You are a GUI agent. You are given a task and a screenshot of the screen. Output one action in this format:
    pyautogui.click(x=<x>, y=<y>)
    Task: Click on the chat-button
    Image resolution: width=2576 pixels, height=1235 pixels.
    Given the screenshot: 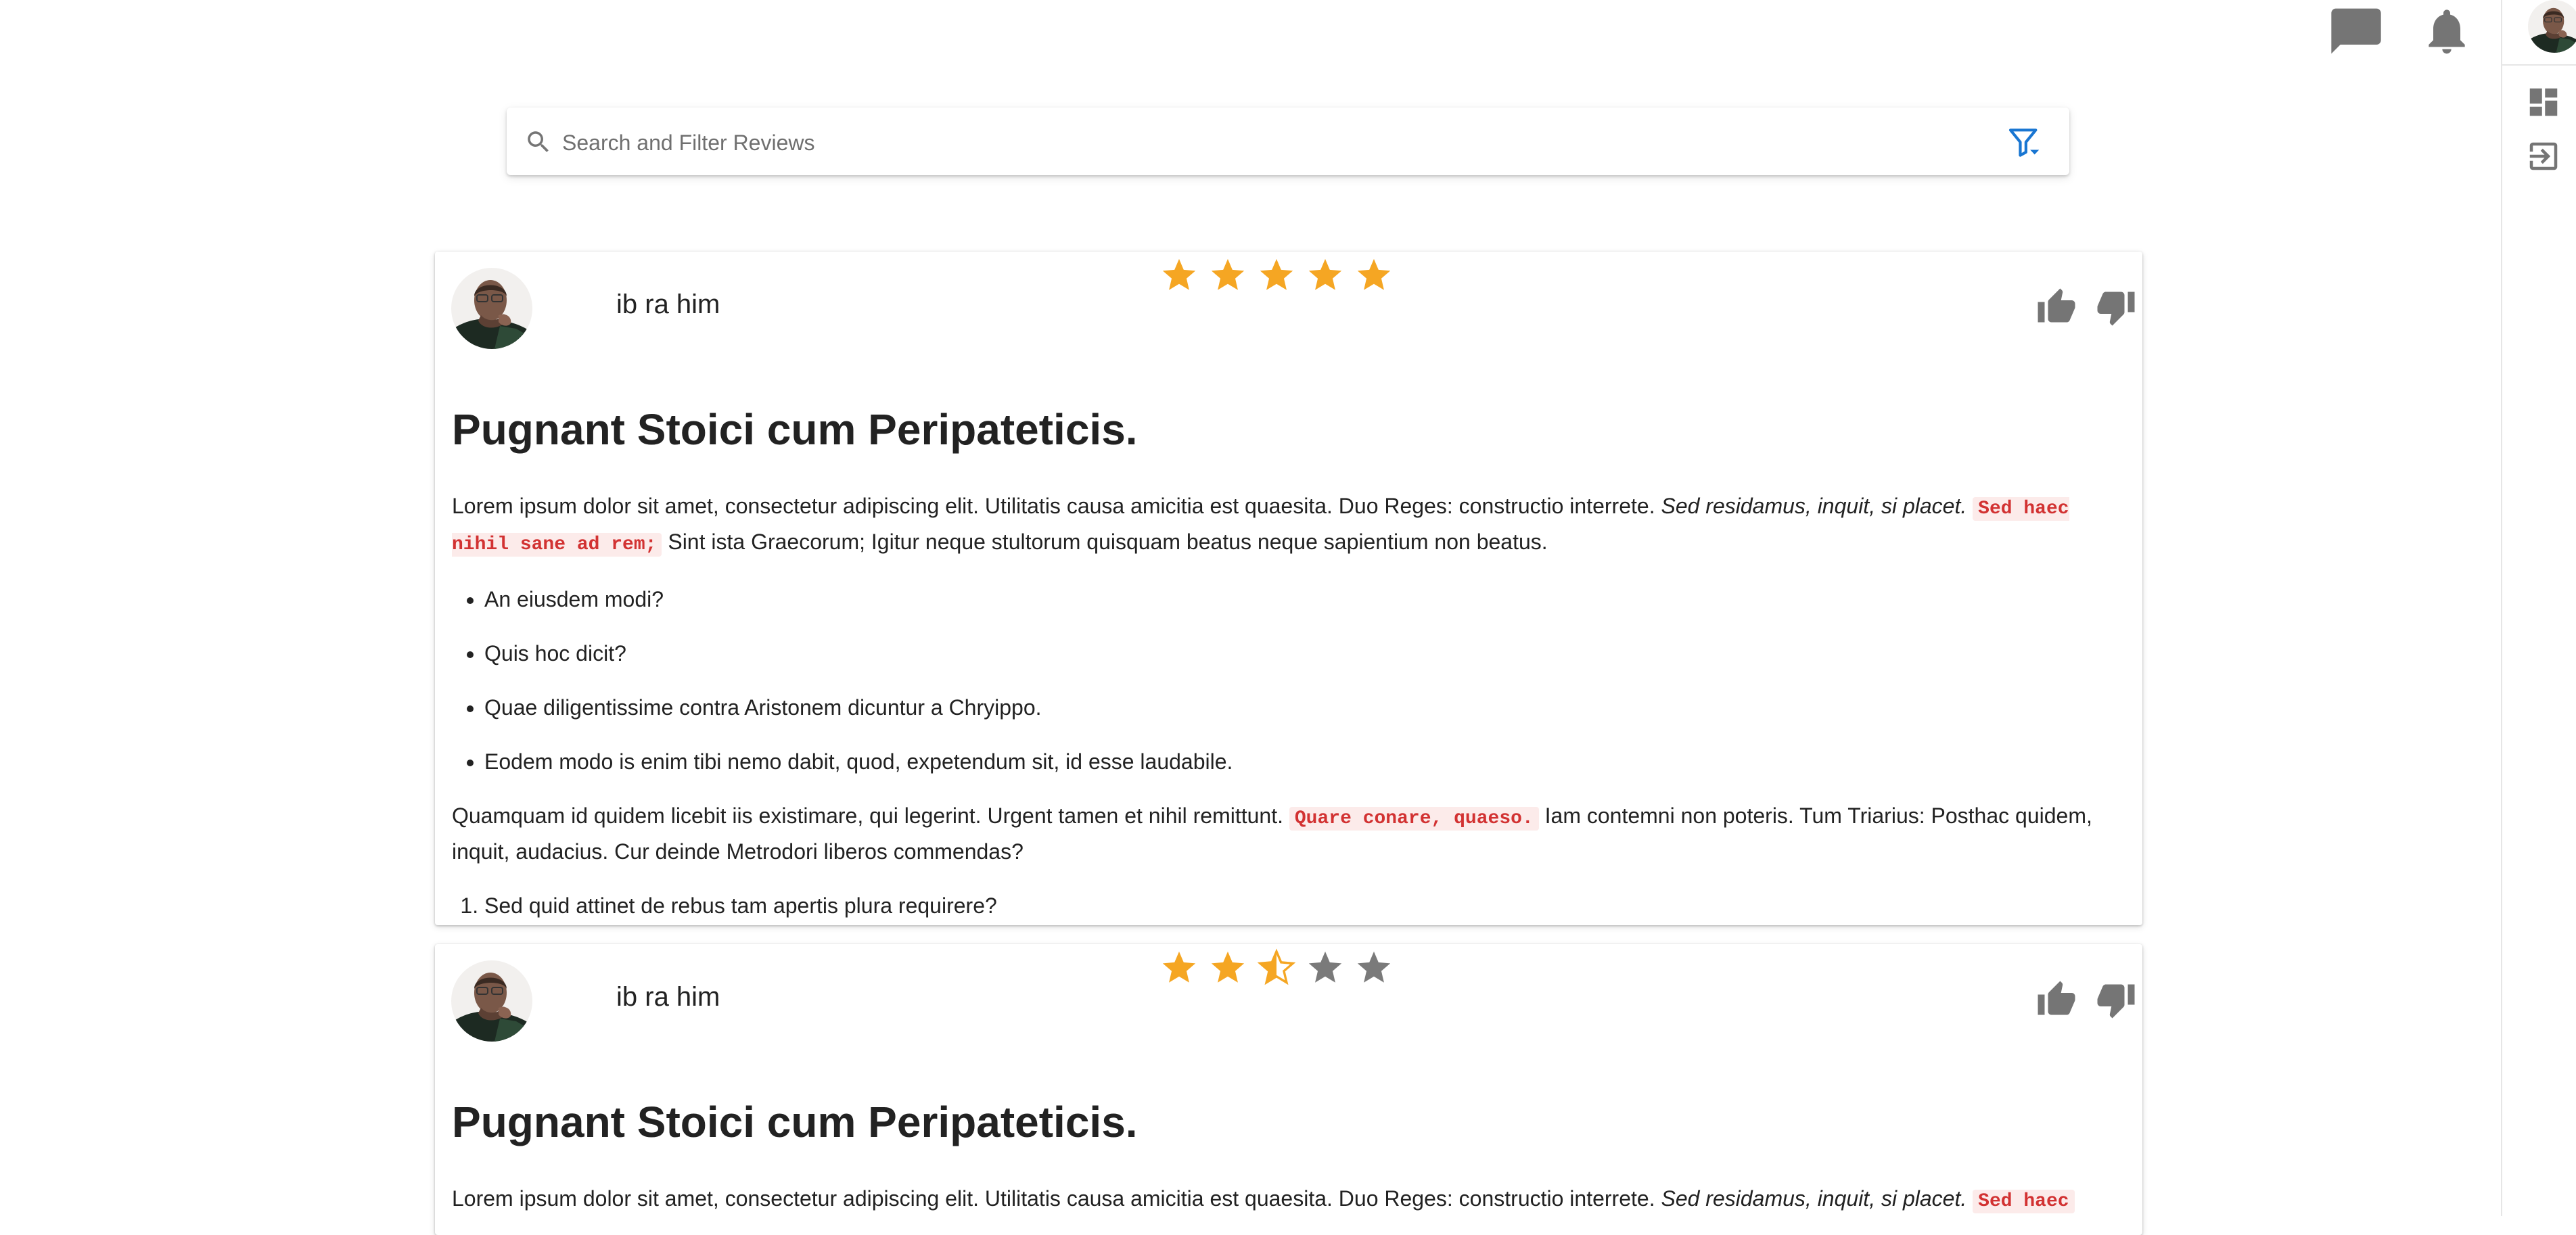 What is the action you would take?
    pyautogui.click(x=2356, y=31)
    